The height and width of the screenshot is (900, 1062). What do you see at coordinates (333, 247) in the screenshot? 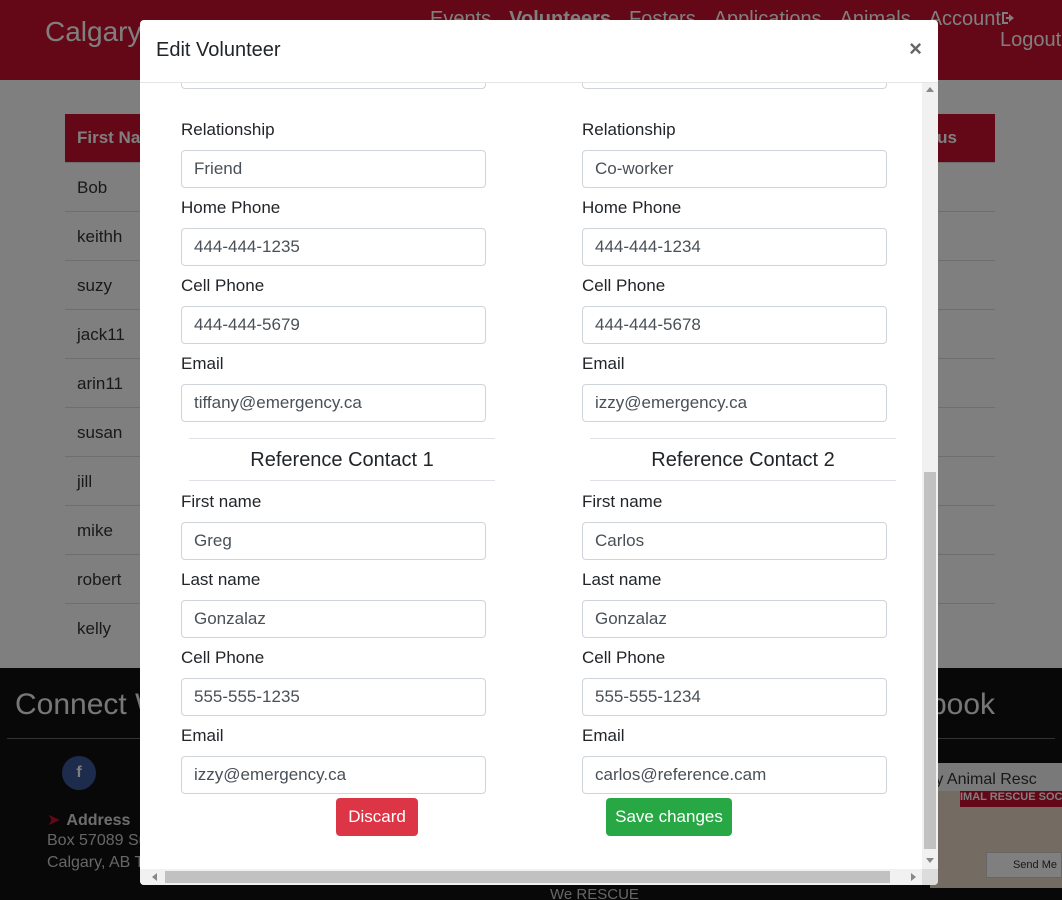
I see `emergency-1-home-phone-input` at bounding box center [333, 247].